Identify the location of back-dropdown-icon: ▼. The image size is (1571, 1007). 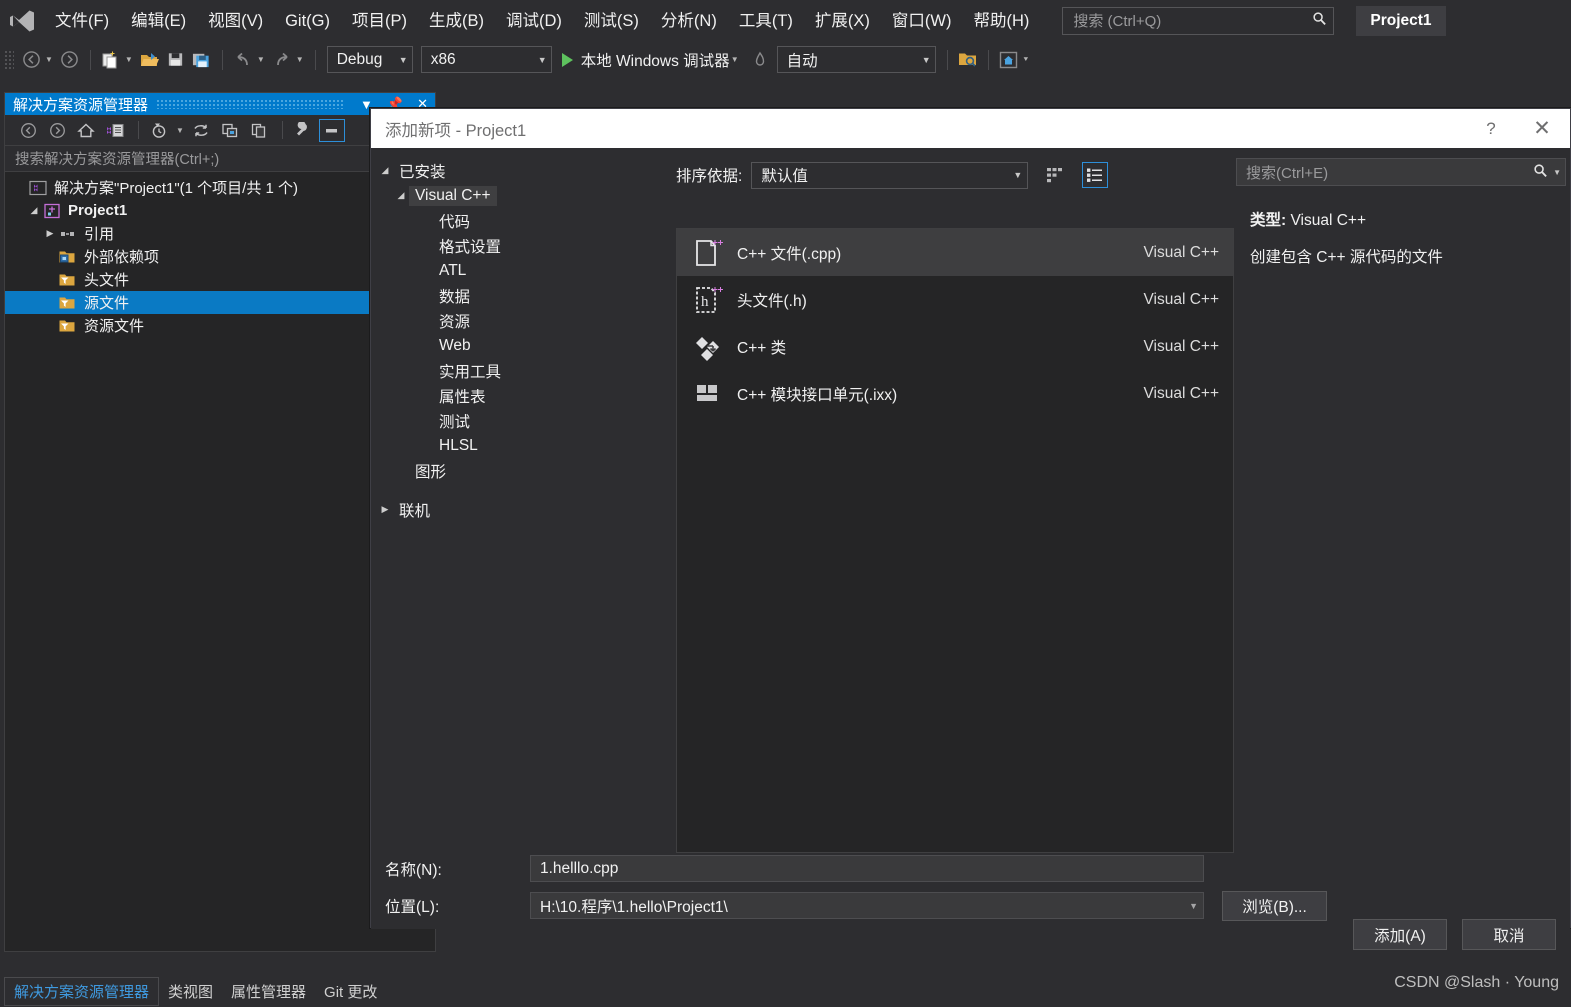
(50, 60).